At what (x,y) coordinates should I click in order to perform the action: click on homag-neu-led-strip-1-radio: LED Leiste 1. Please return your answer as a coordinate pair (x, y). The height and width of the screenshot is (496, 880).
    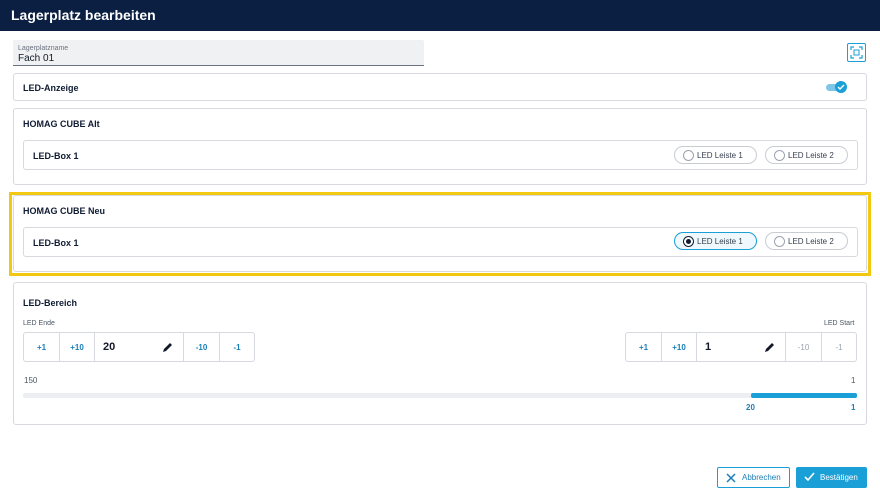
    Looking at the image, I should click on (715, 241).